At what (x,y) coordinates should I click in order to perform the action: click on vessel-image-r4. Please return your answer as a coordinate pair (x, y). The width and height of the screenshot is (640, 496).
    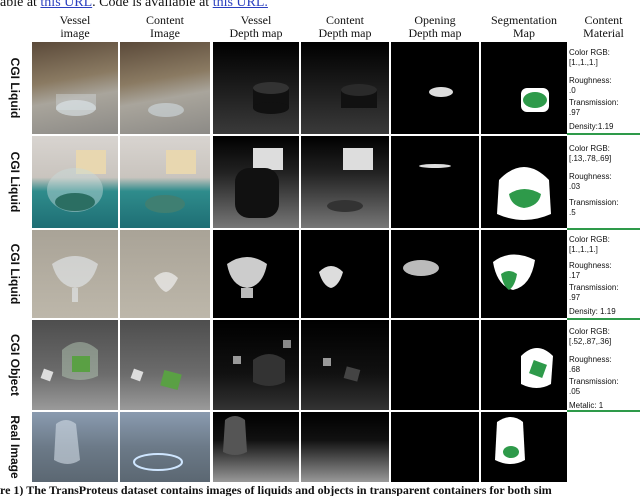
    Looking at the image, I should click on (75, 365).